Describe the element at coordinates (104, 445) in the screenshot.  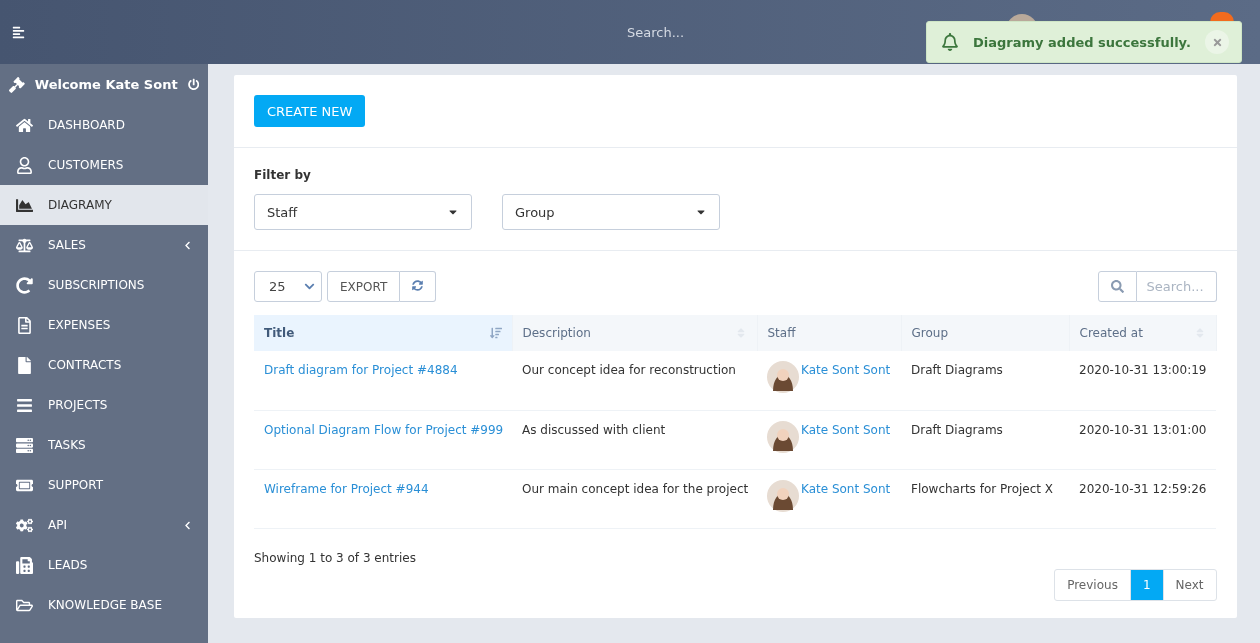
I see `sidebar-item: TASKS` at that location.